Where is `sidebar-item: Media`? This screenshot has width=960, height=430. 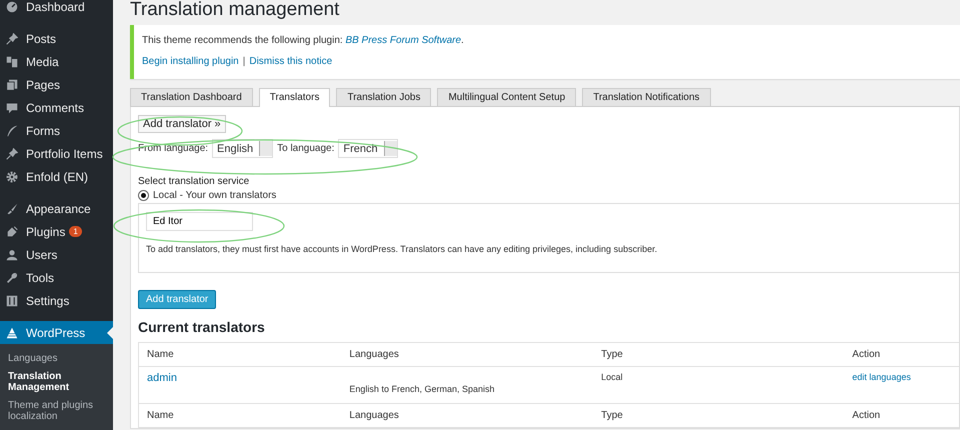
sidebar-item: Media is located at coordinates (56, 61).